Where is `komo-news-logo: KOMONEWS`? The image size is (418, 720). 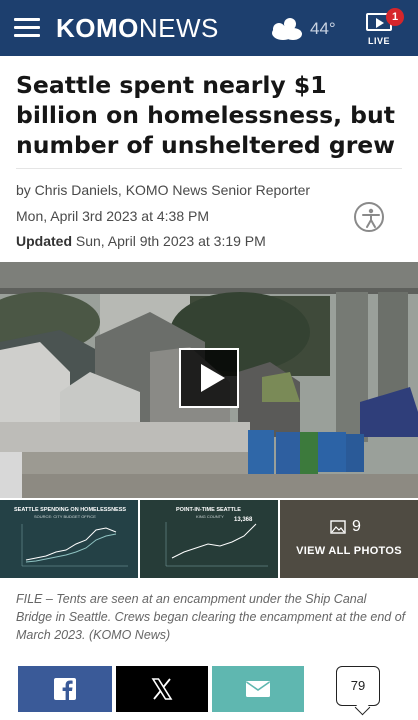
komo-news-logo: KOMONEWS is located at coordinates (137, 28).